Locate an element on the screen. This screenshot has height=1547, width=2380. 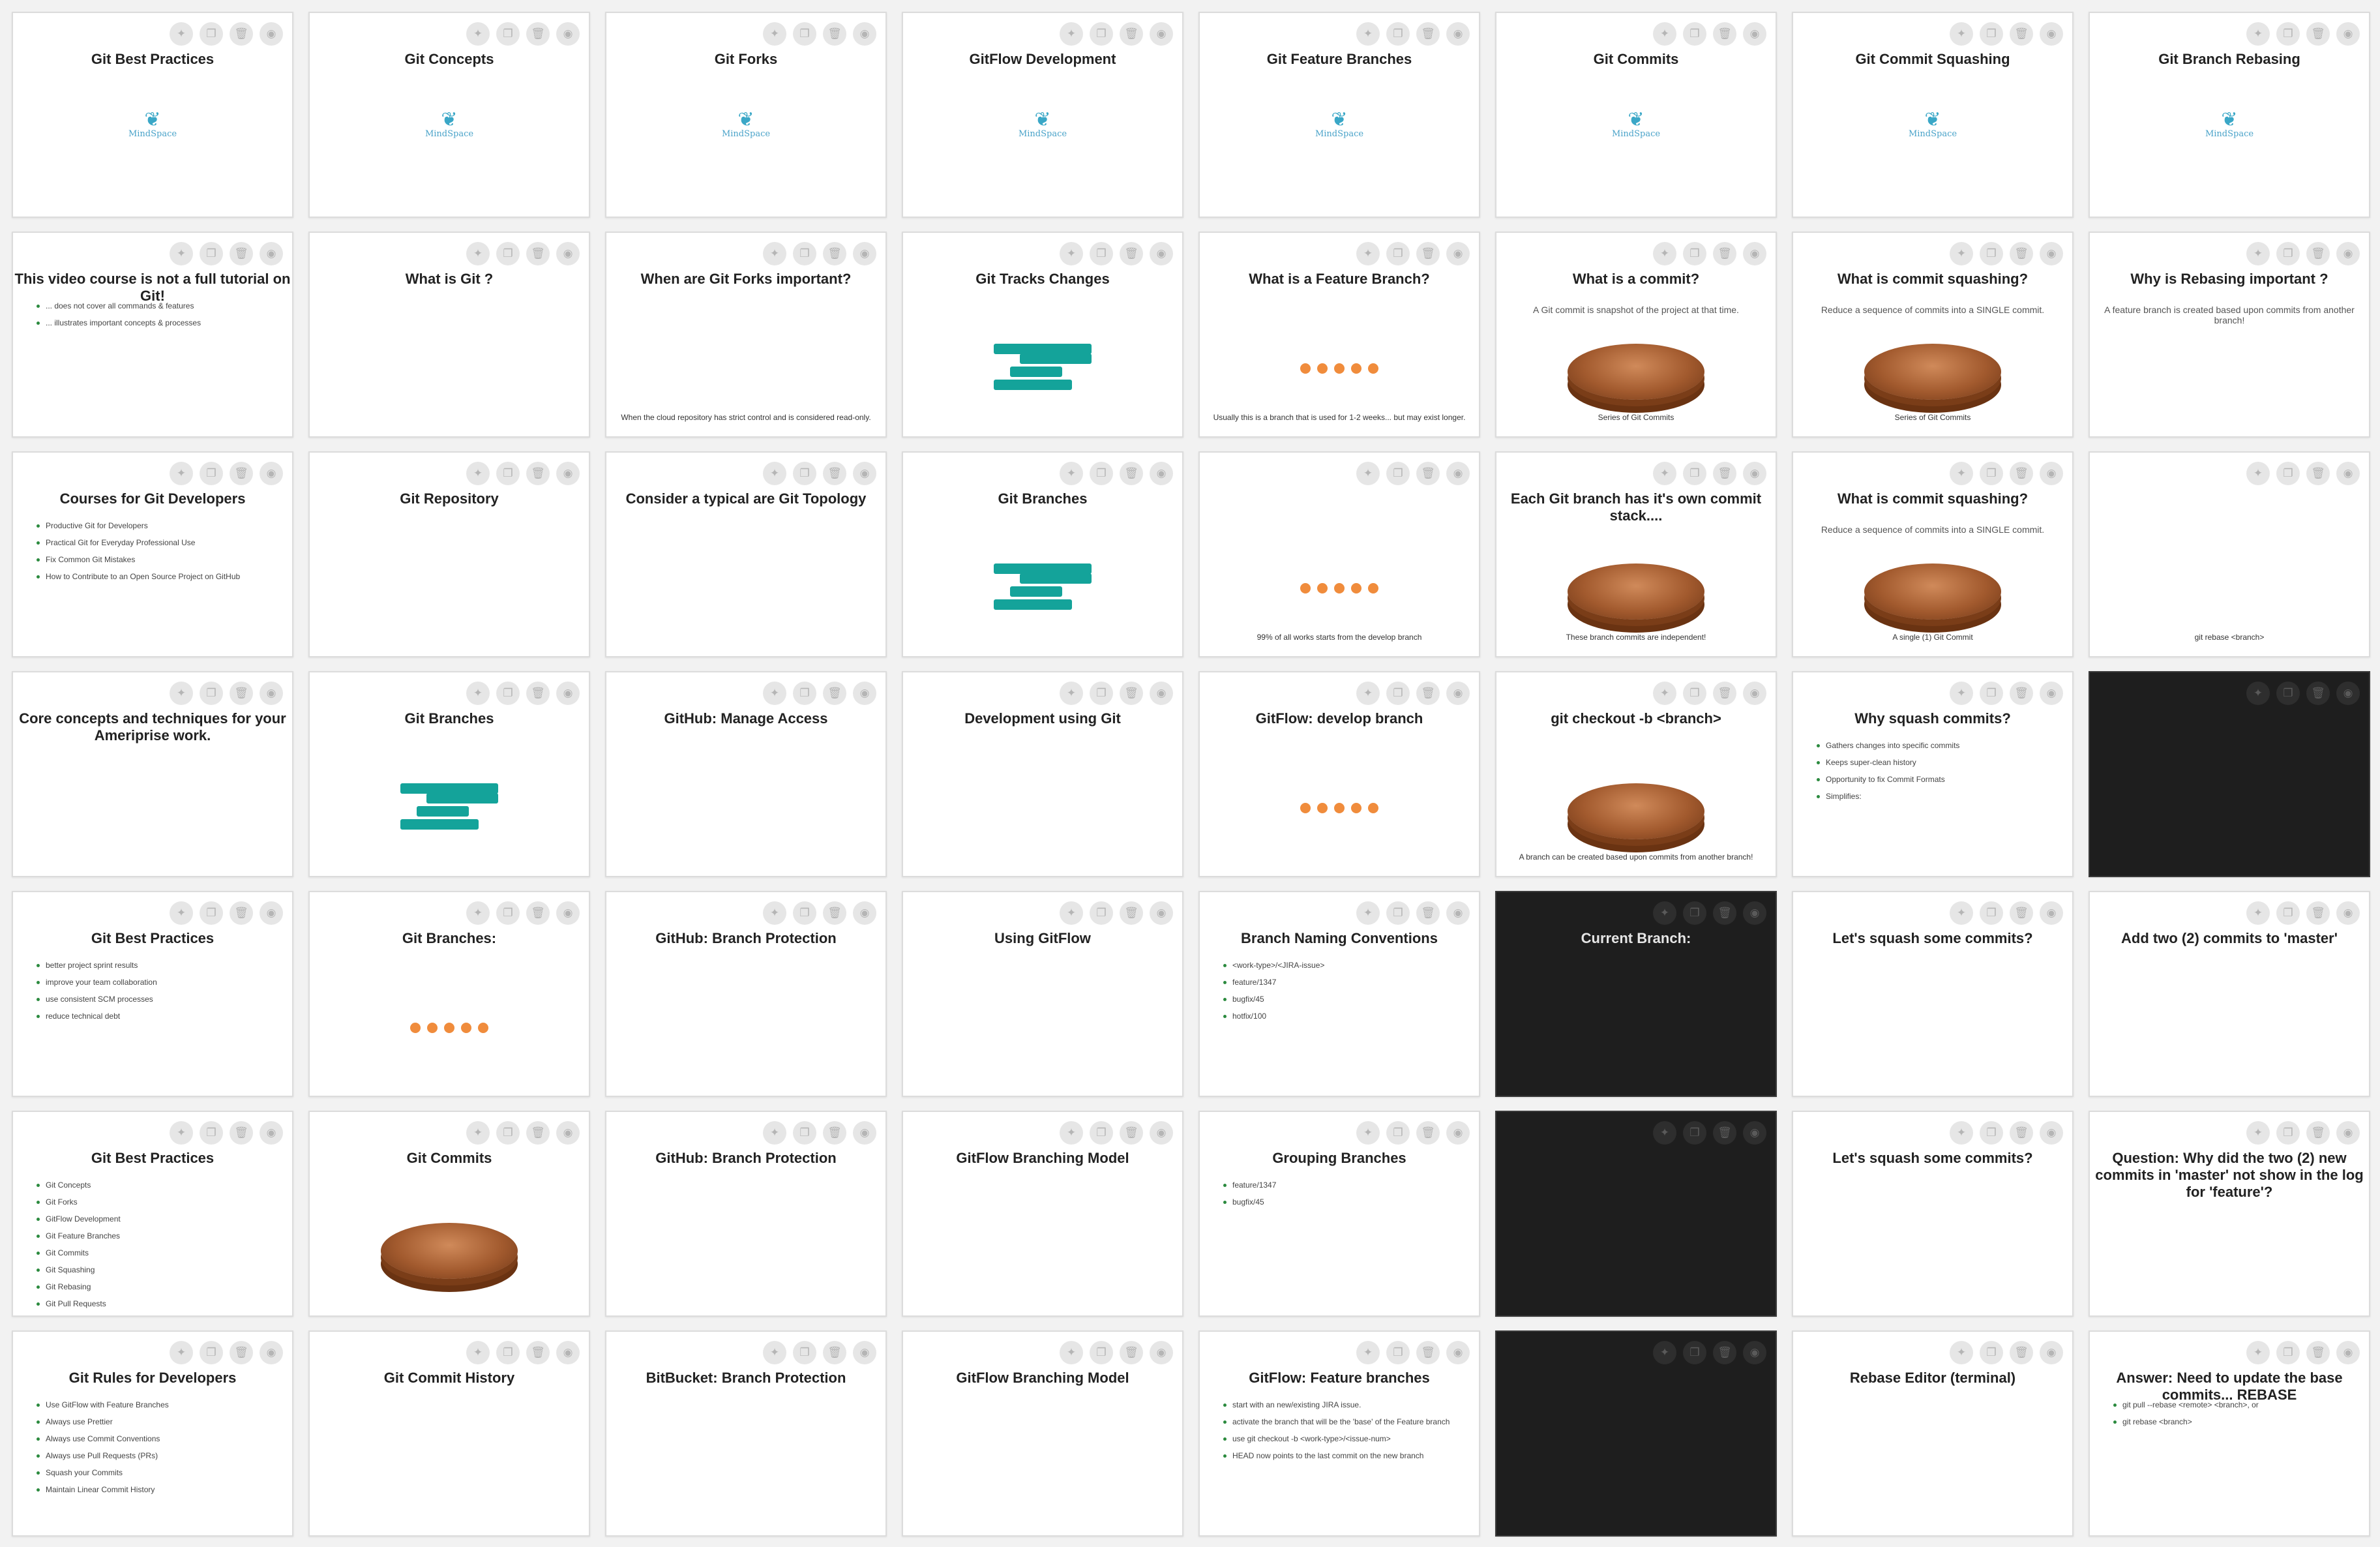
slide-thumbnail: ✦ ❐ 🗑 ◉ Git Commit History is located at coordinates (449, 1433).